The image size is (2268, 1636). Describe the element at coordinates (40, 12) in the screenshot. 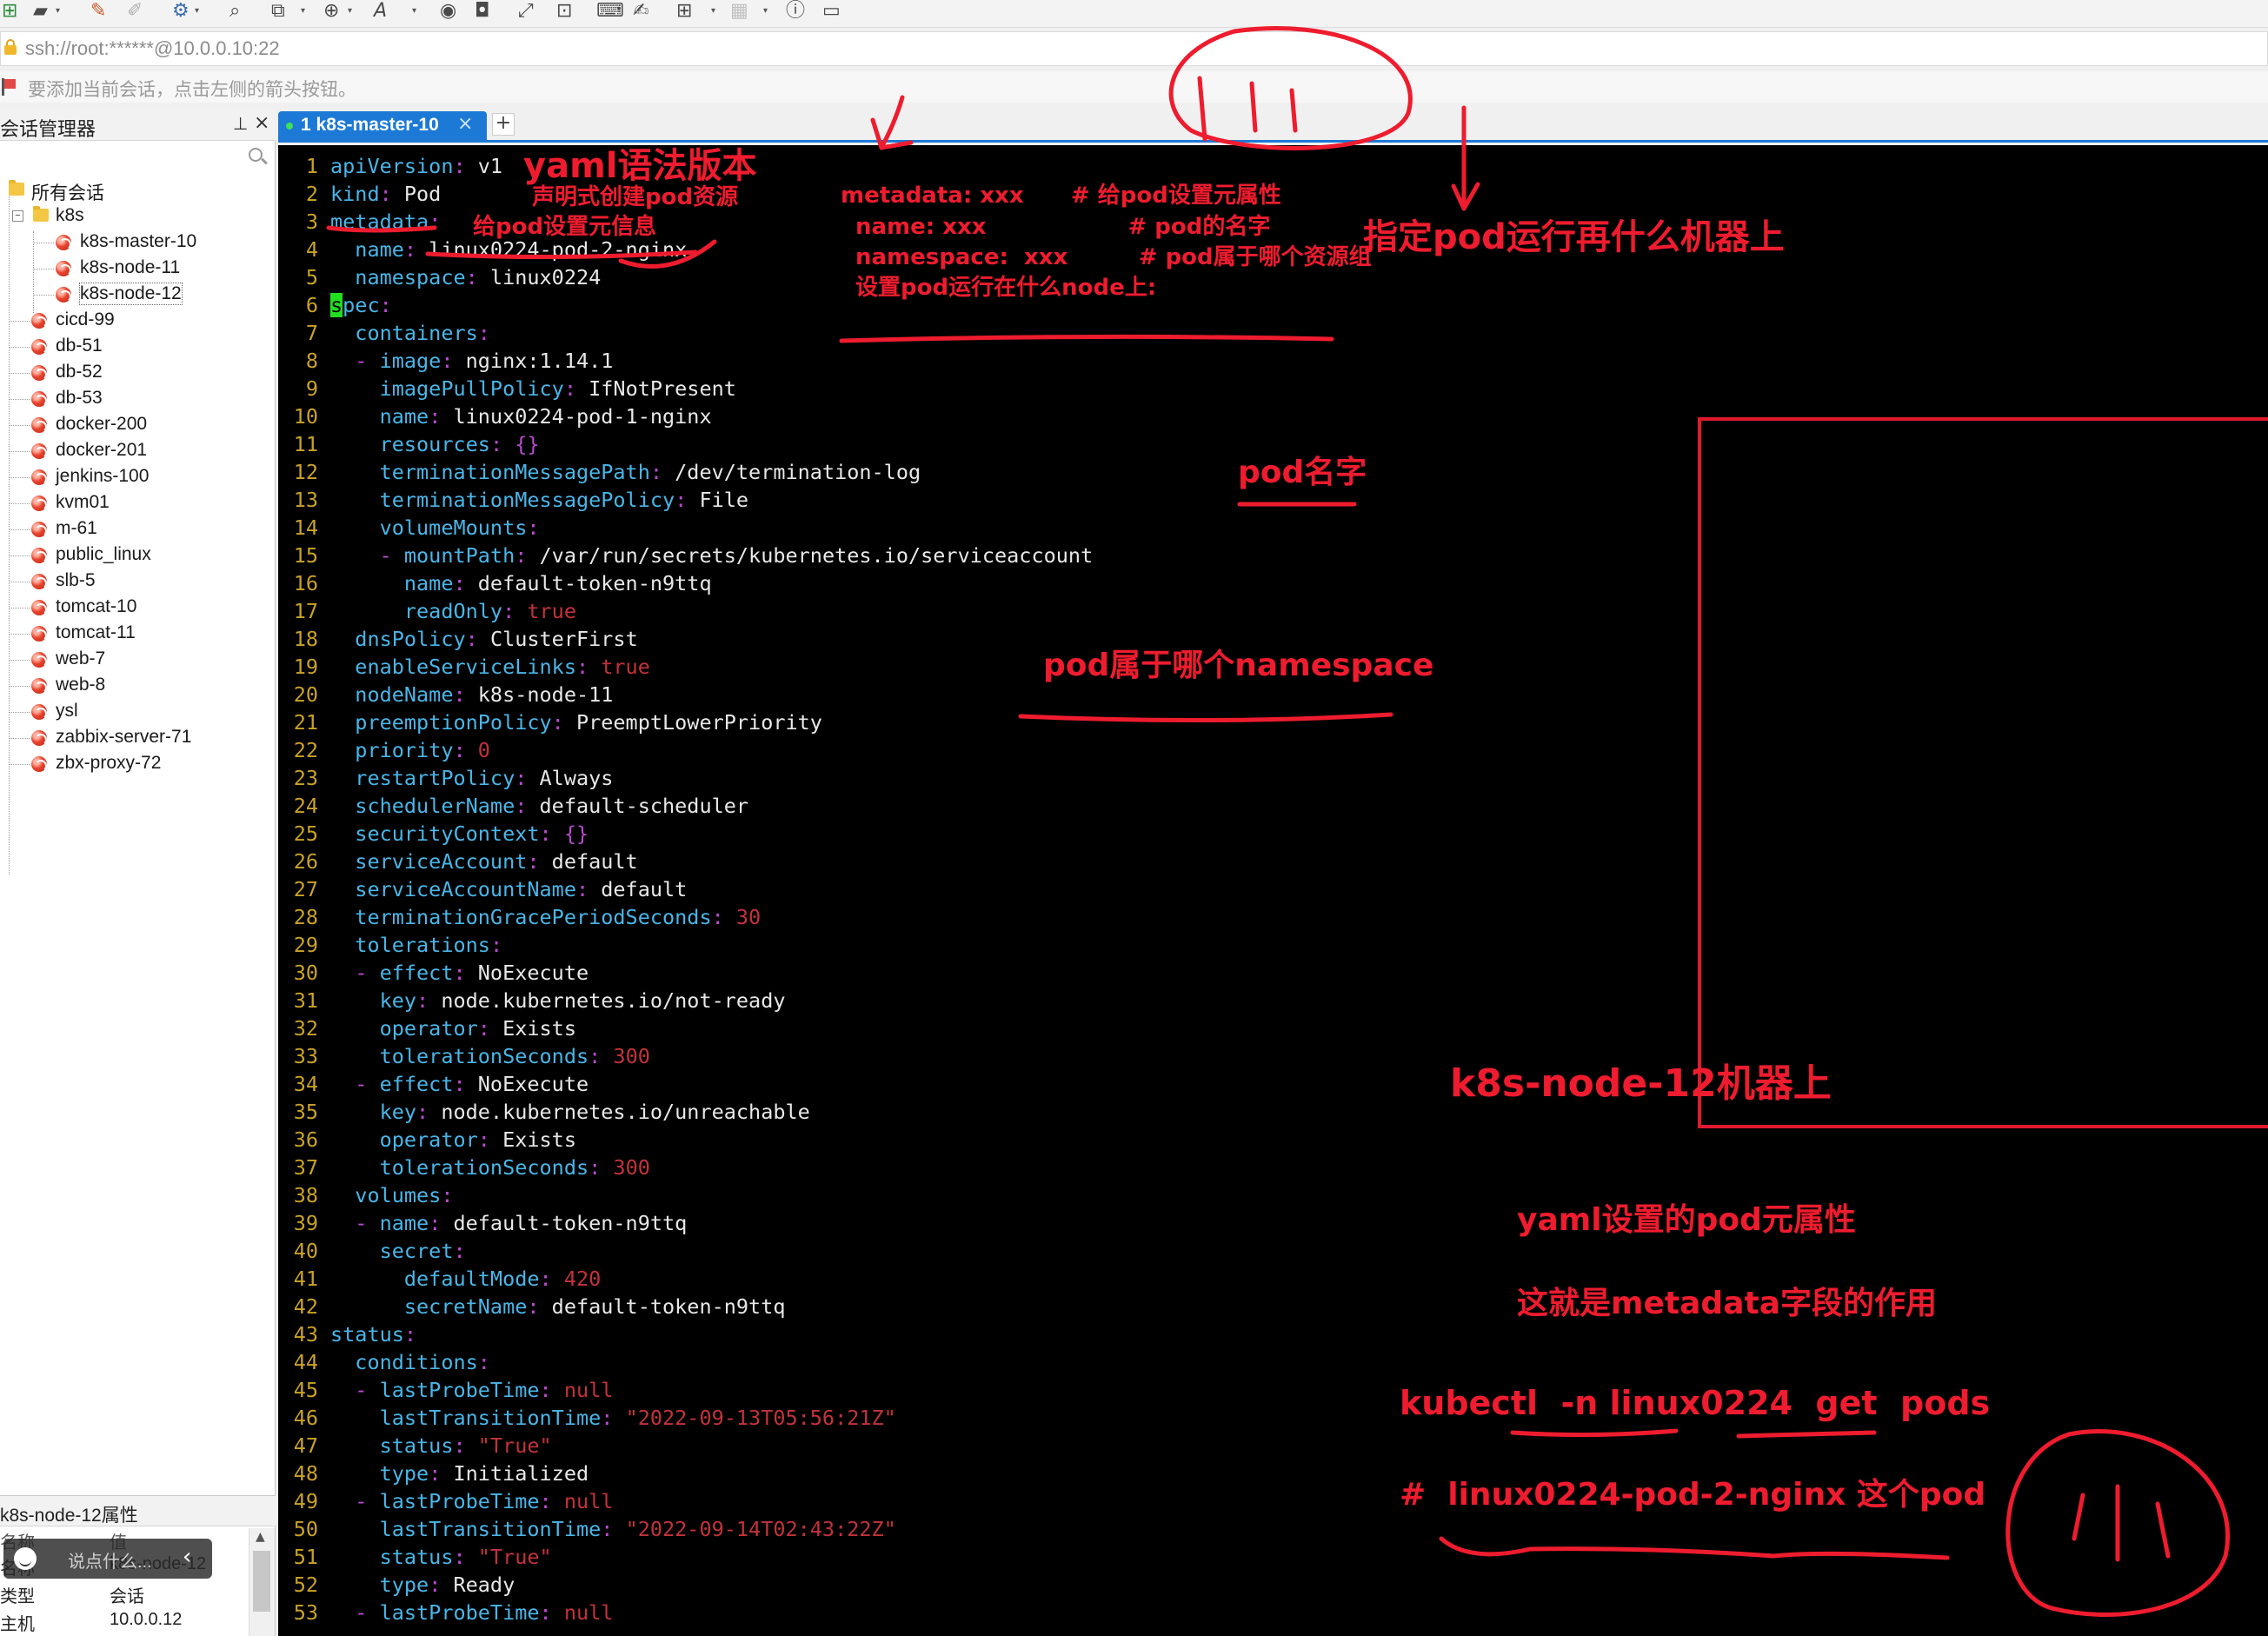

I see `open-folder-icon: ▰` at that location.